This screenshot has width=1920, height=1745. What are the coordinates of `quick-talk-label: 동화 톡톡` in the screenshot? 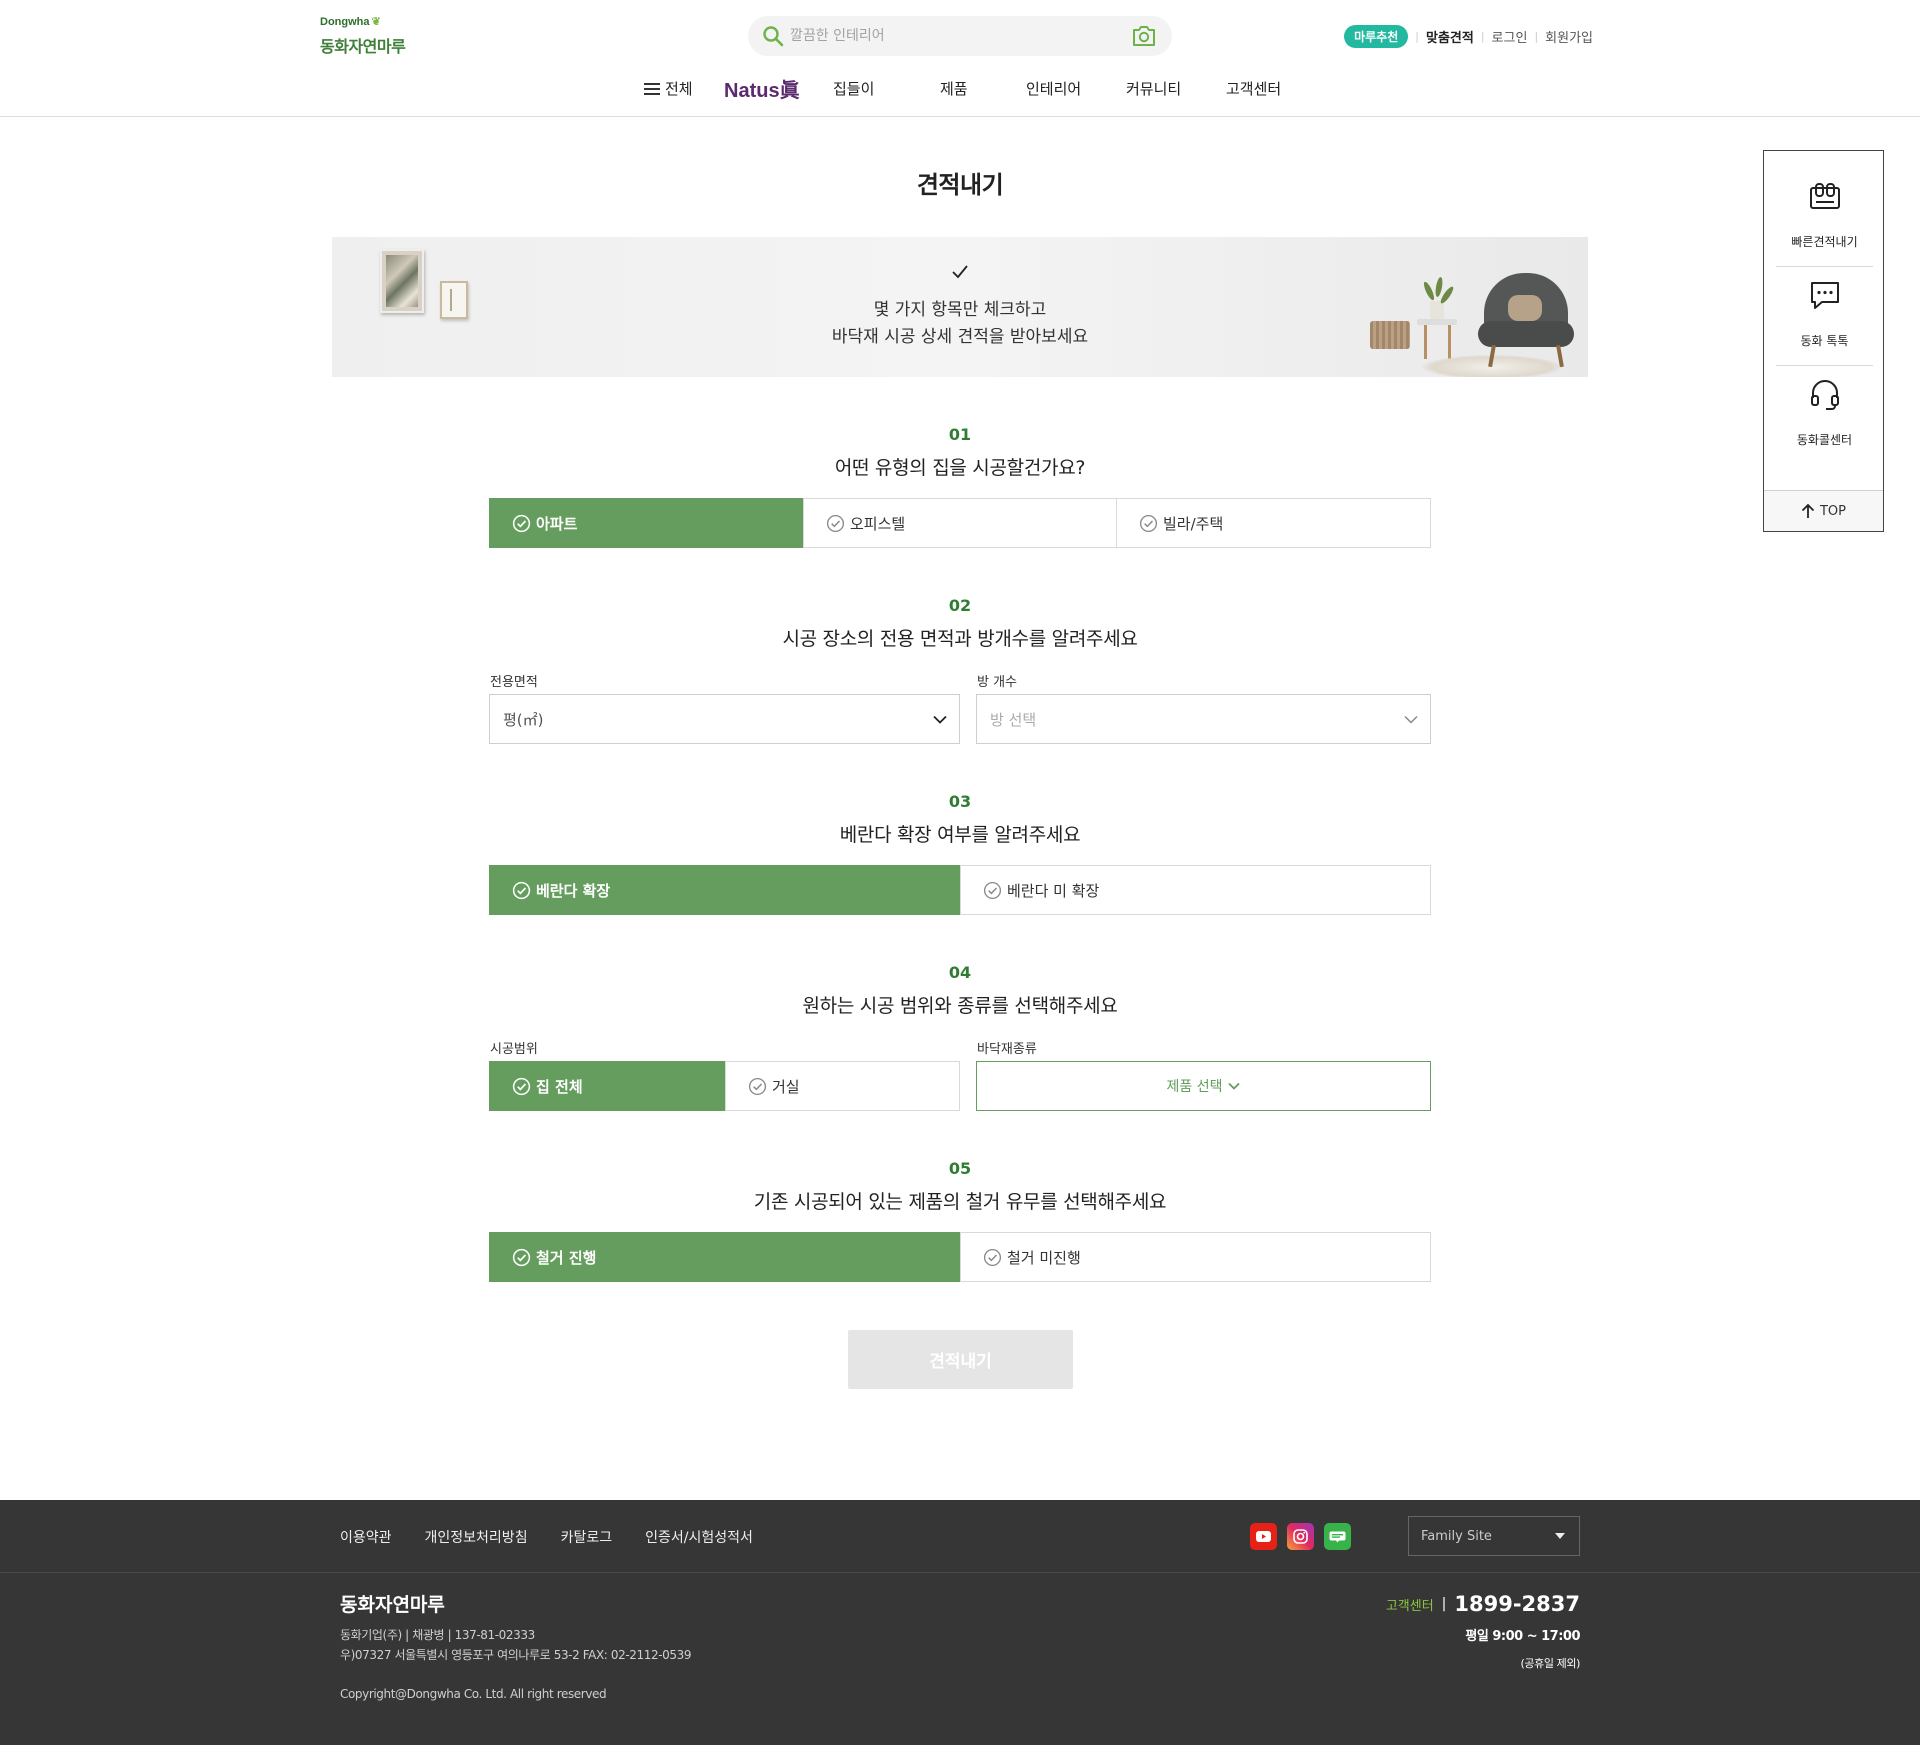 It's located at (1824, 341).